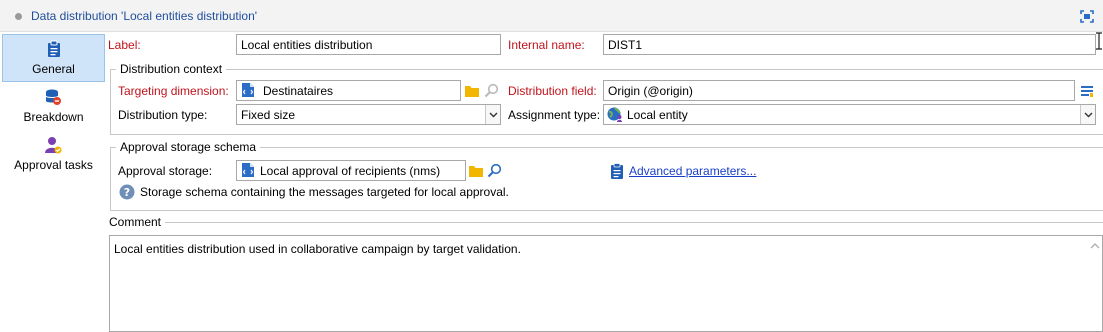 The image size is (1103, 332). I want to click on comment-separator, so click(634, 222).